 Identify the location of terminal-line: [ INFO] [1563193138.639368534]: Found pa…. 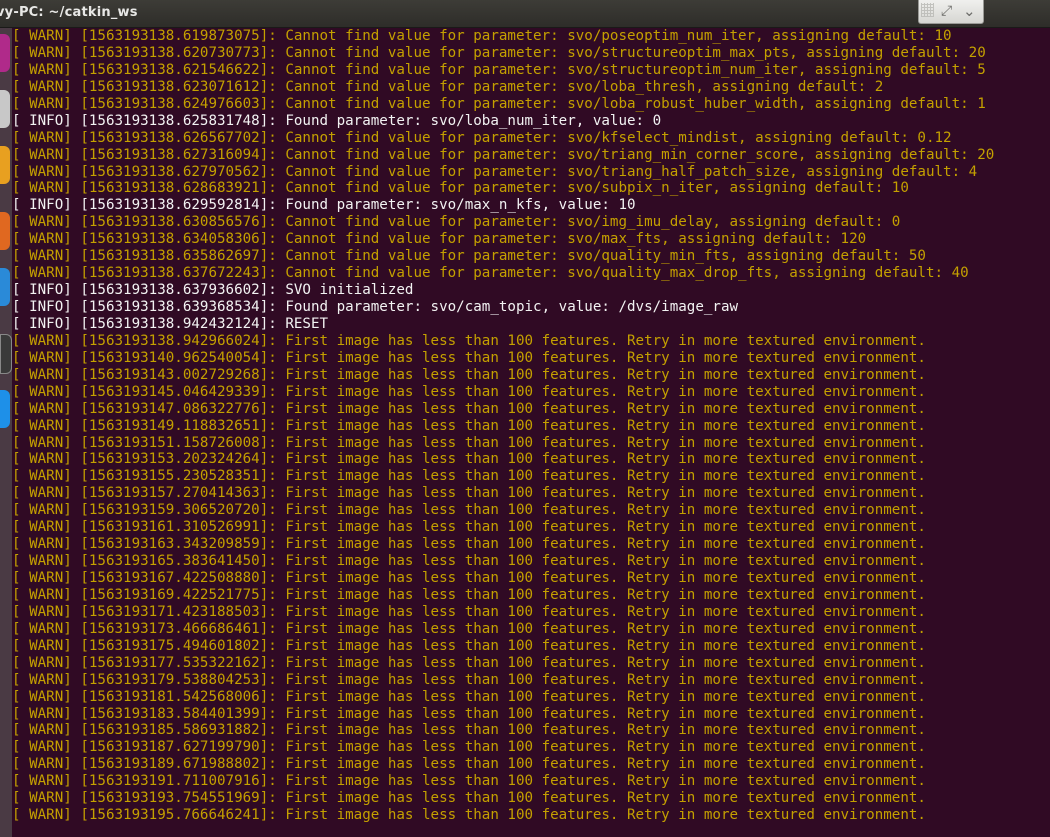
(375, 307).